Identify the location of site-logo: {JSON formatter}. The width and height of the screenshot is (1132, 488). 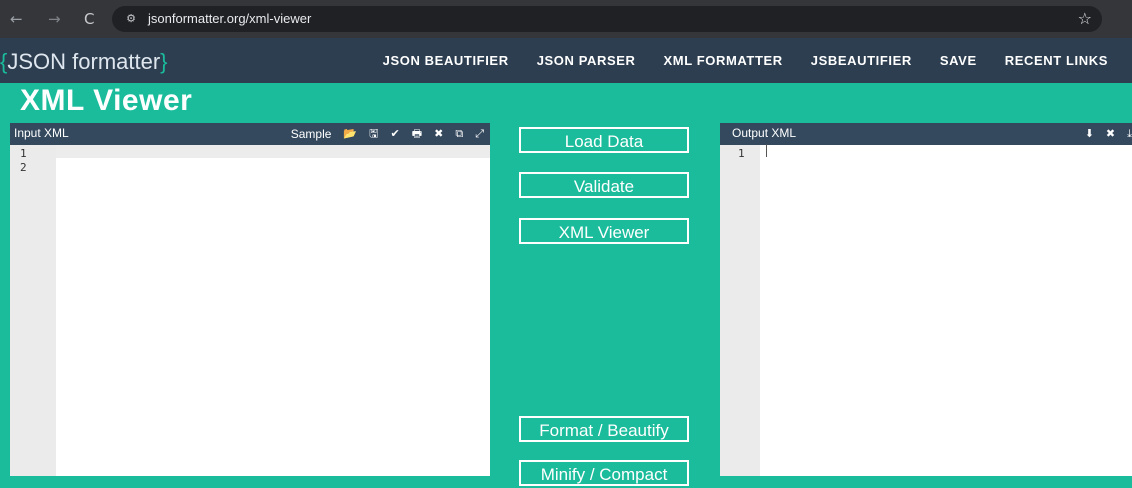
(84, 62).